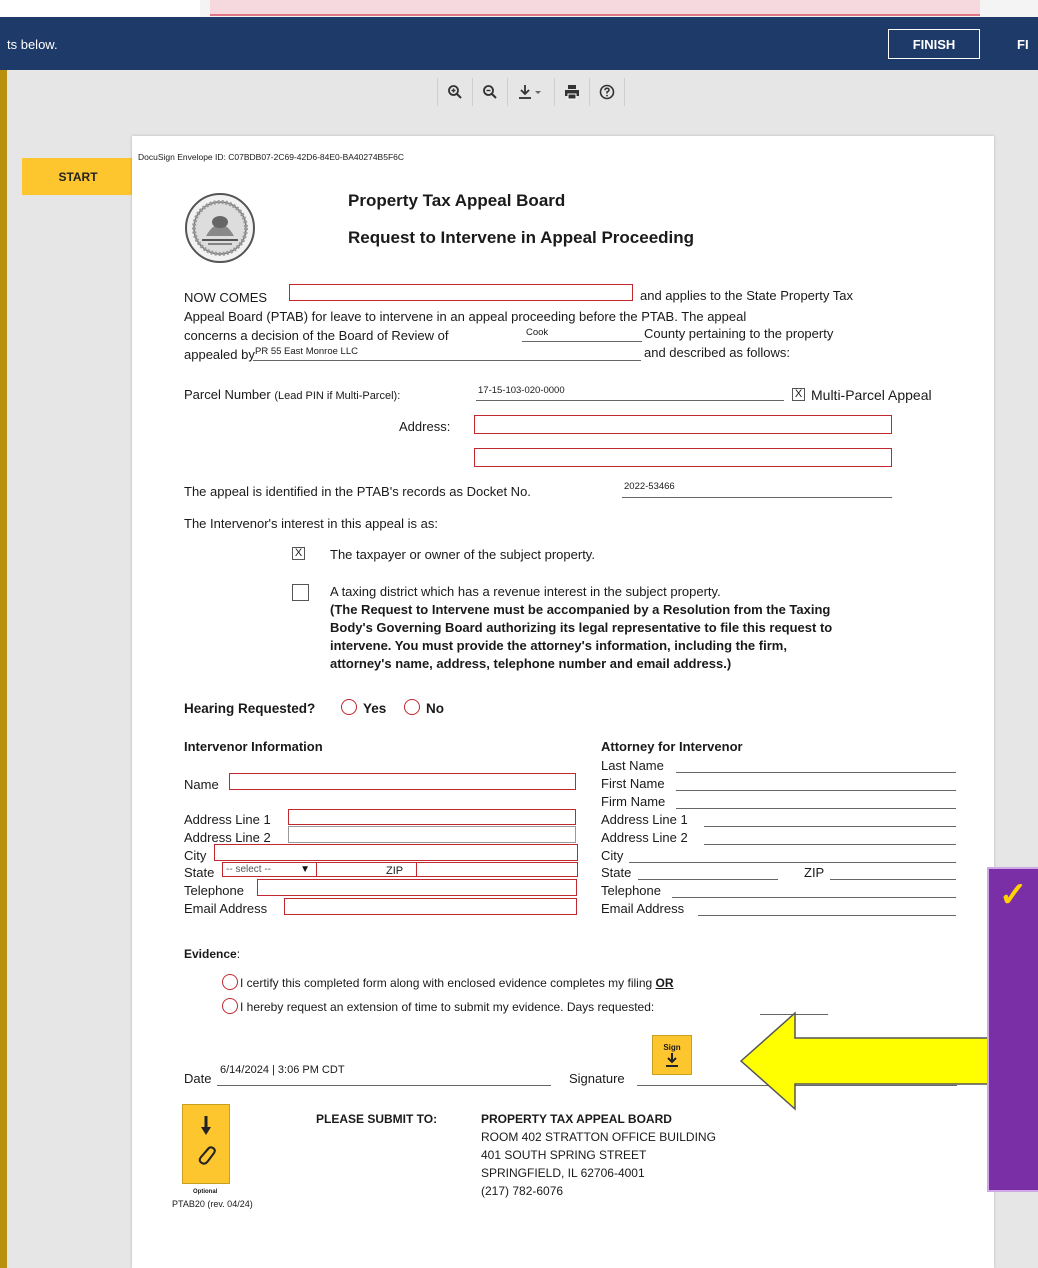  Describe the element at coordinates (830, 819) in the screenshot. I see `att-addr1-line` at that location.